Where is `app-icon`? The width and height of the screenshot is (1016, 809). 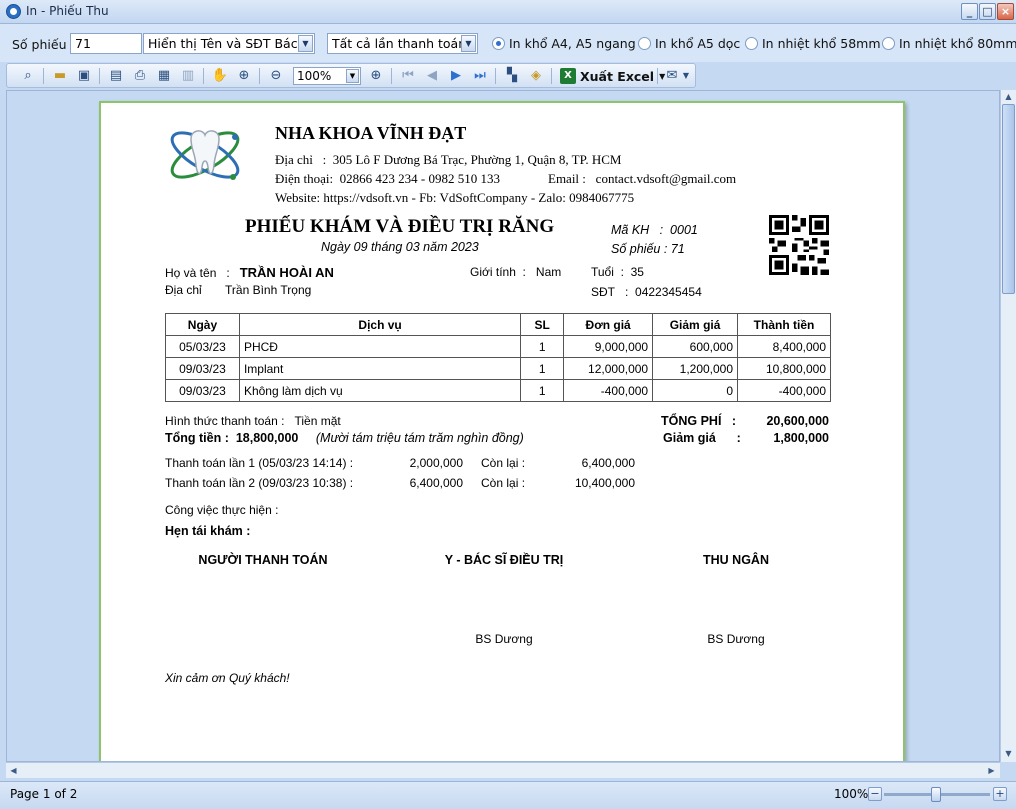 app-icon is located at coordinates (13, 11).